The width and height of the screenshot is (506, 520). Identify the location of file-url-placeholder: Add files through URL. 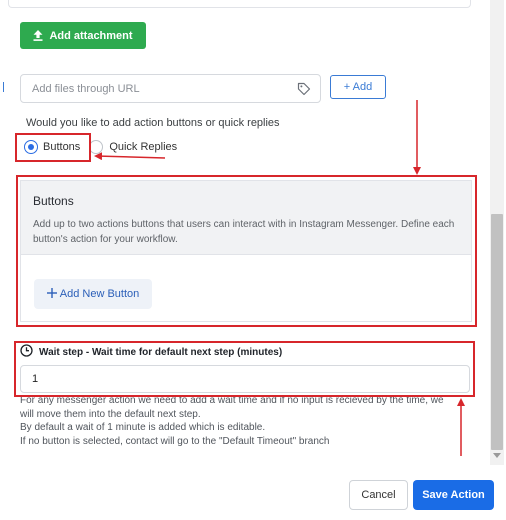
(86, 89).